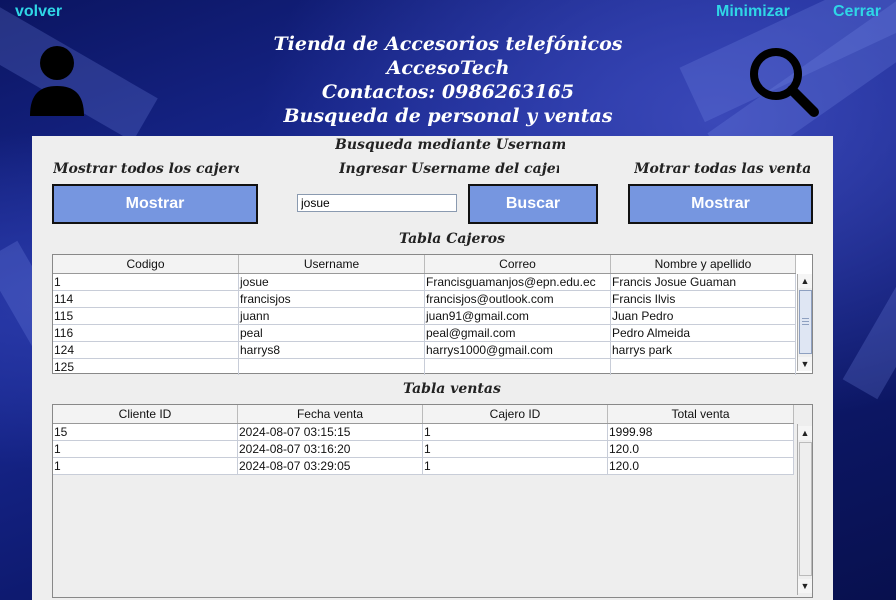 This screenshot has width=896, height=600. Describe the element at coordinates (332, 350) in the screenshot. I see `table-cell: harrys8` at that location.